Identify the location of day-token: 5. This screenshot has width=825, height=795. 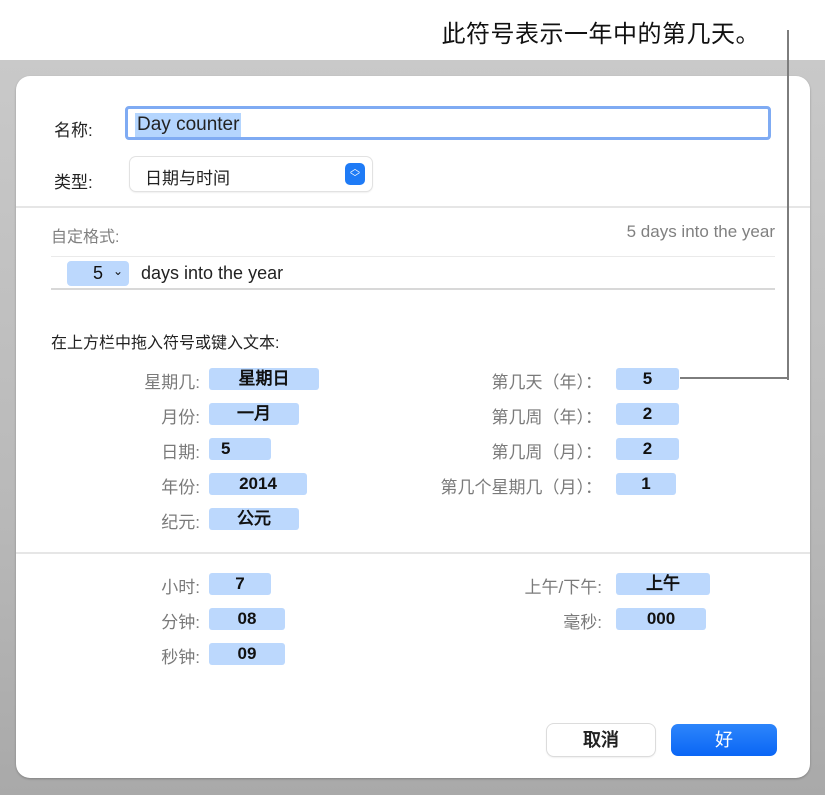
(240, 449).